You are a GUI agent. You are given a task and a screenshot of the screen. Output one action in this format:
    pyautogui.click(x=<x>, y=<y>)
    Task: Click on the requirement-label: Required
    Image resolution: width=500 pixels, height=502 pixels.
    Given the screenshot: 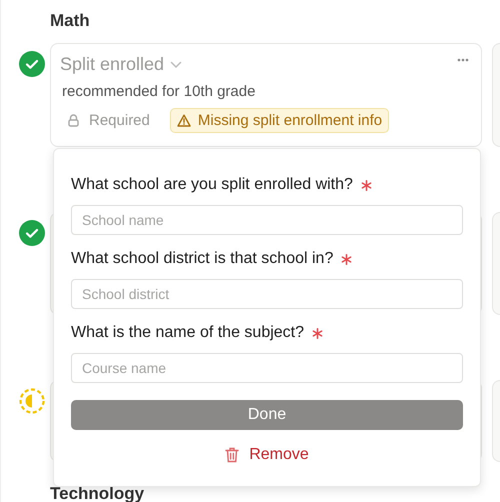 What is the action you would take?
    pyautogui.click(x=119, y=120)
    